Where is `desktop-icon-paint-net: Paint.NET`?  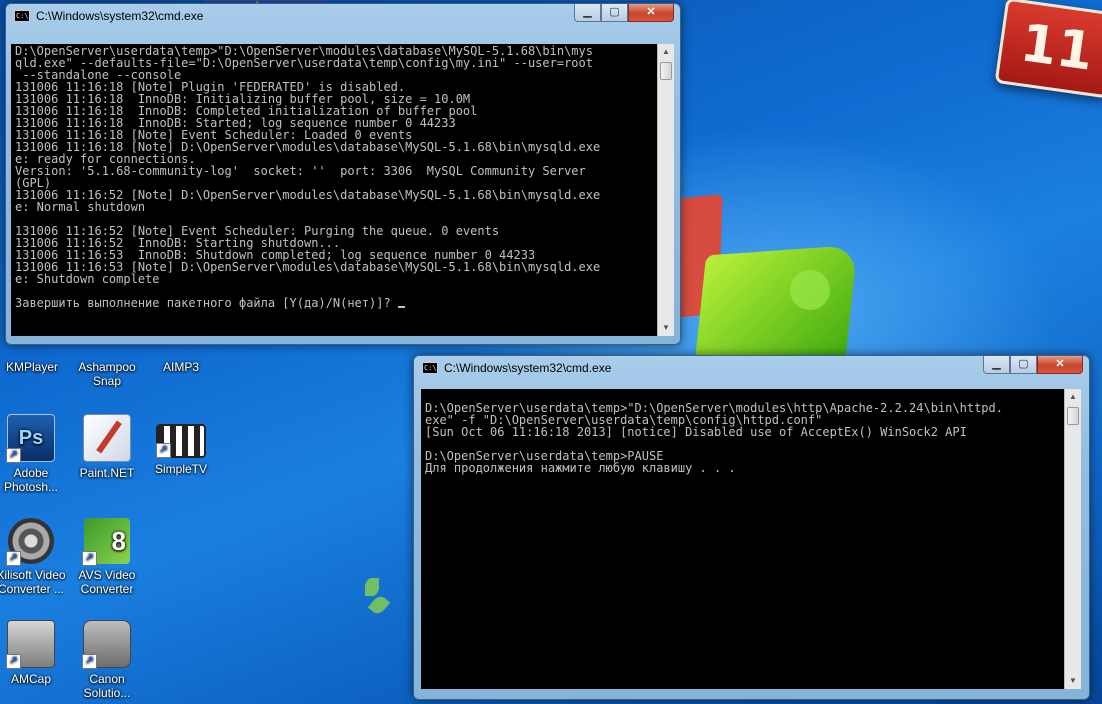 desktop-icon-paint-net: Paint.NET is located at coordinates (107, 447).